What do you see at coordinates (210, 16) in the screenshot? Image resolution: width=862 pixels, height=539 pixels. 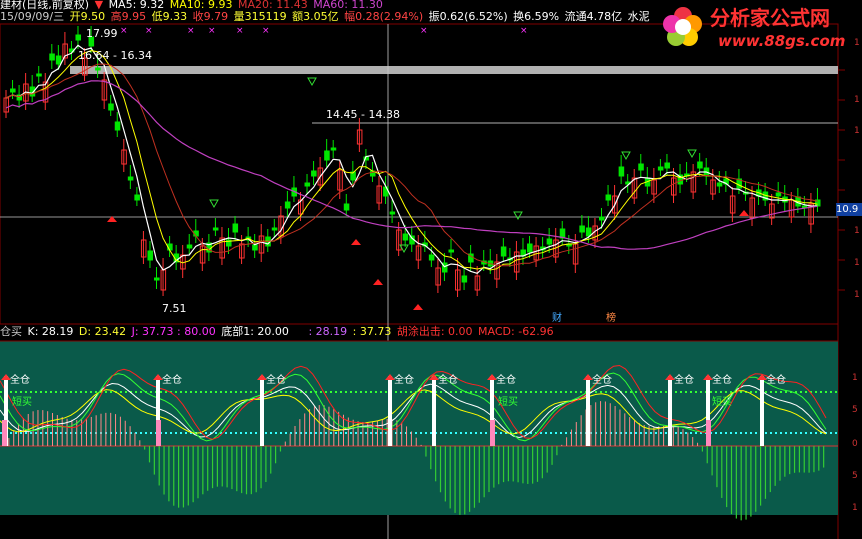 I see `close-price: 收9.79` at bounding box center [210, 16].